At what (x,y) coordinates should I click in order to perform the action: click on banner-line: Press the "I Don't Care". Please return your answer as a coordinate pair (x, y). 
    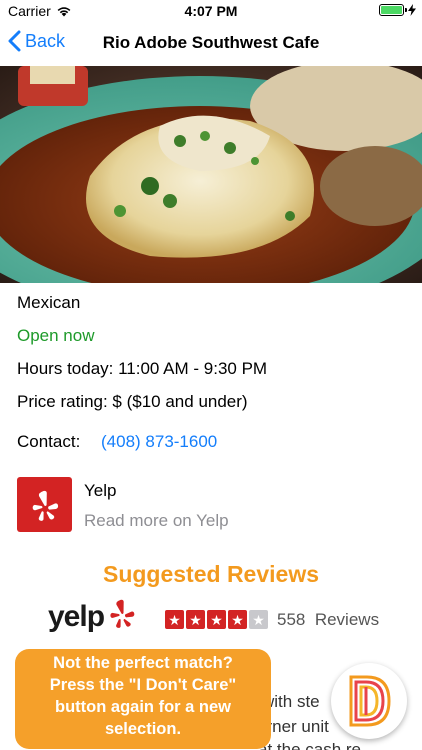
    Looking at the image, I should click on (143, 685).